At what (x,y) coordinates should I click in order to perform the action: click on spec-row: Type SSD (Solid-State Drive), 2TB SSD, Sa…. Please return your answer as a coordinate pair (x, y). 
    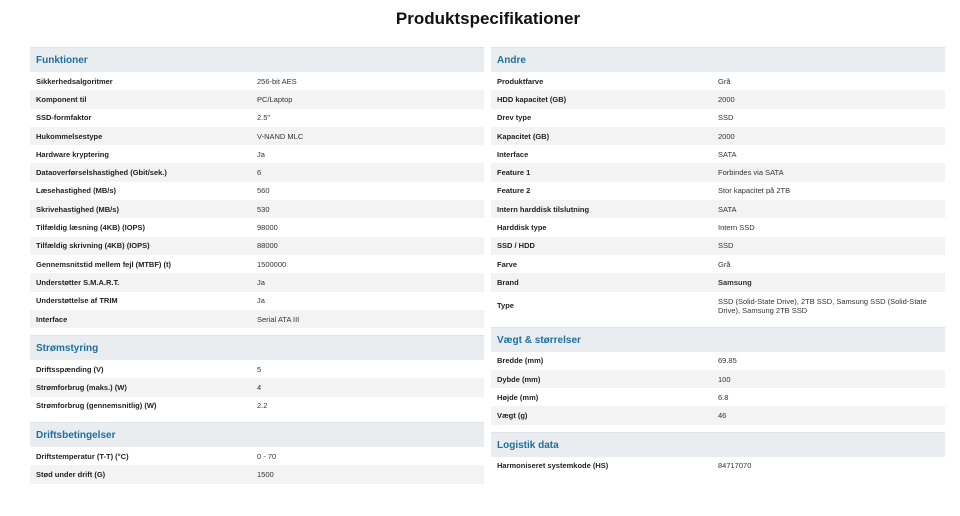
    Looking at the image, I should click on (718, 306).